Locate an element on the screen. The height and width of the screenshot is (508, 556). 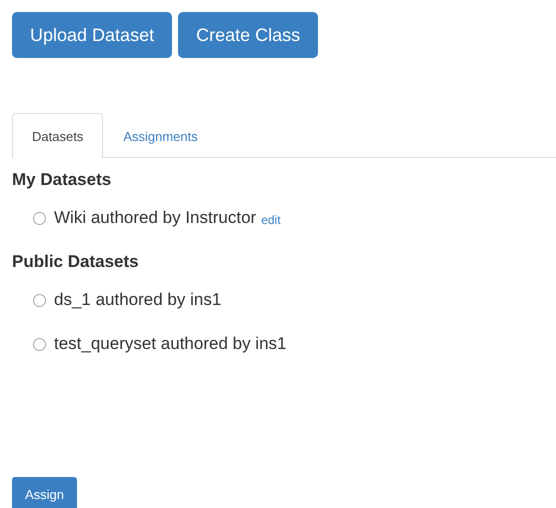
tab: Datasets is located at coordinates (58, 135).